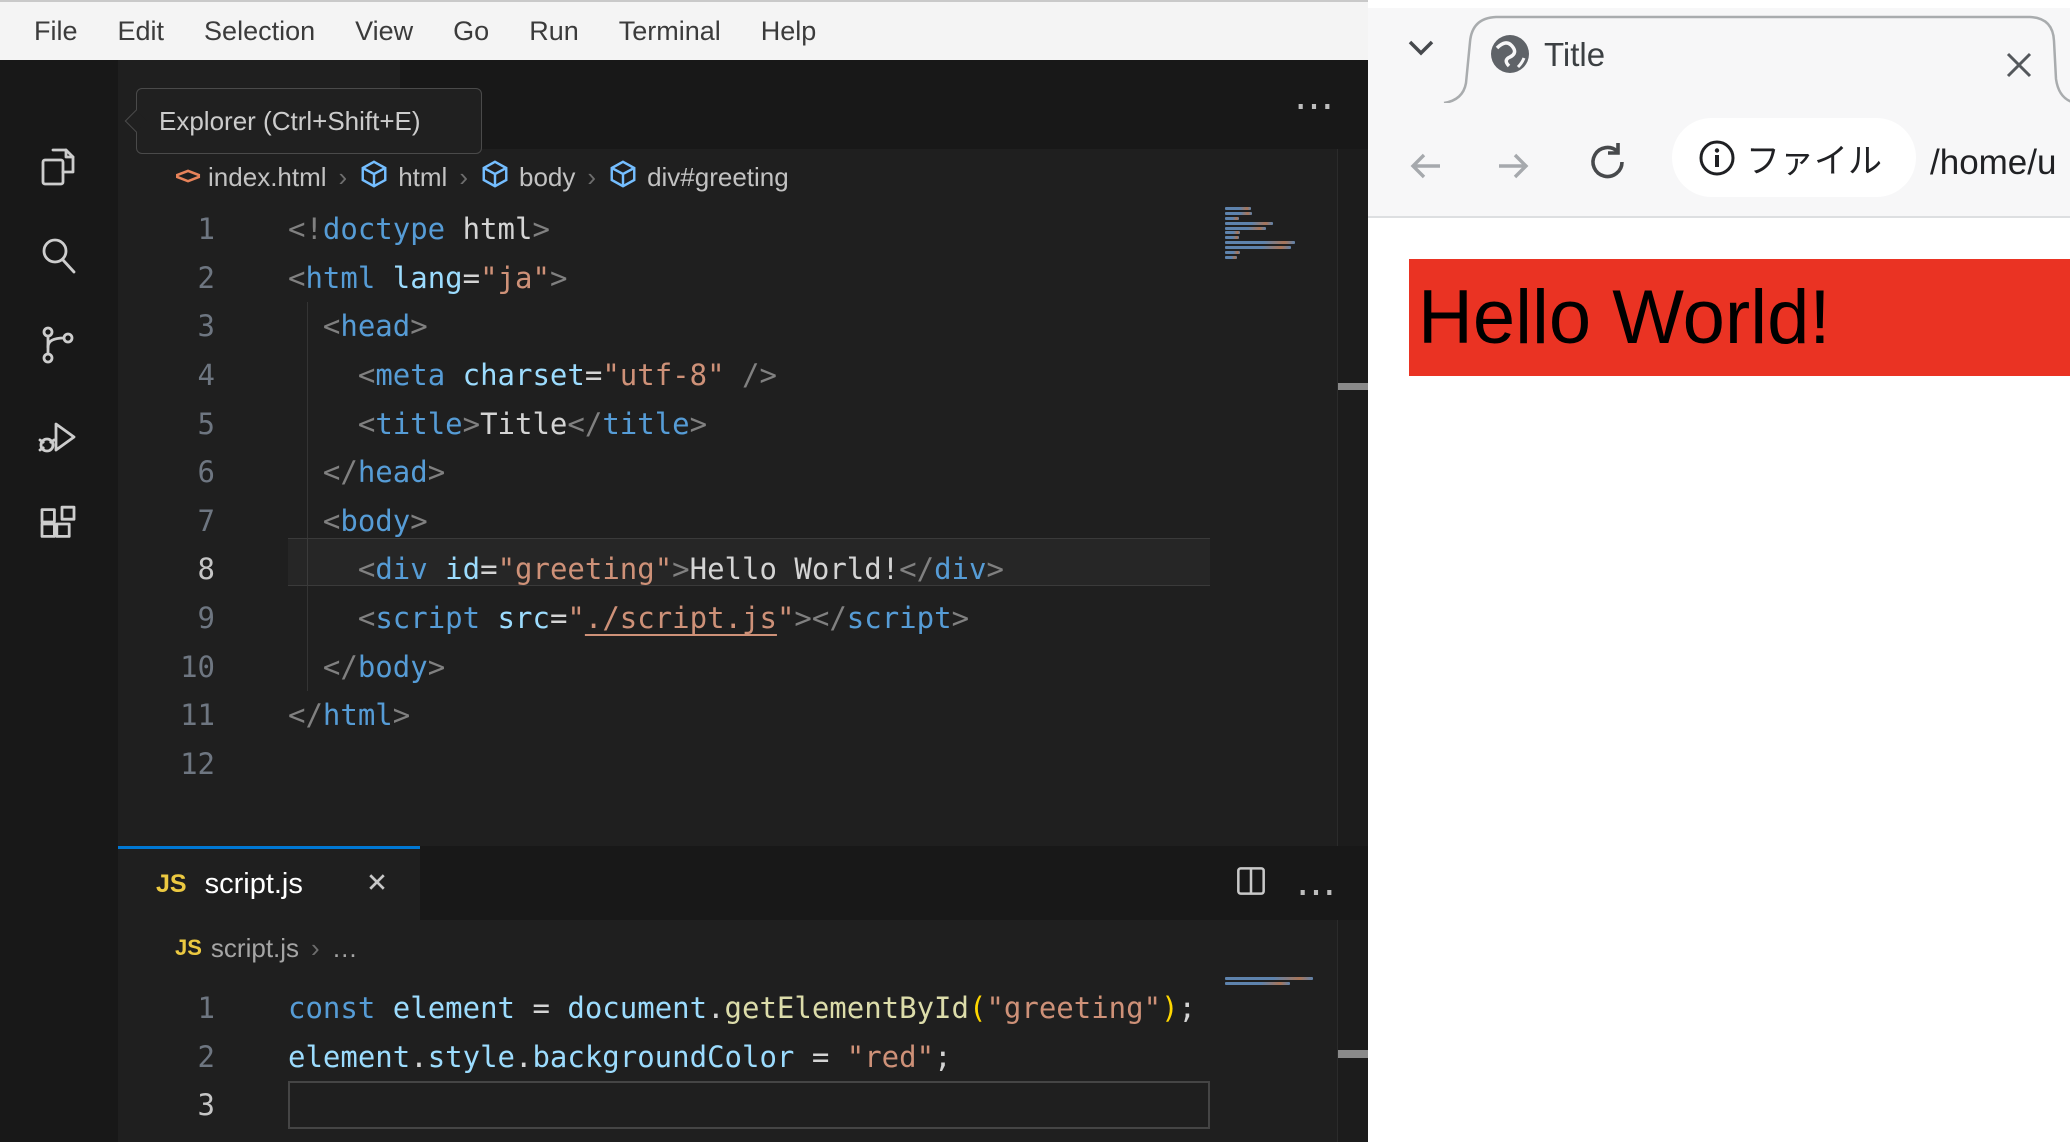 The height and width of the screenshot is (1142, 2070). What do you see at coordinates (1739, 317) in the screenshot?
I see `greeting-div: Hello World!` at bounding box center [1739, 317].